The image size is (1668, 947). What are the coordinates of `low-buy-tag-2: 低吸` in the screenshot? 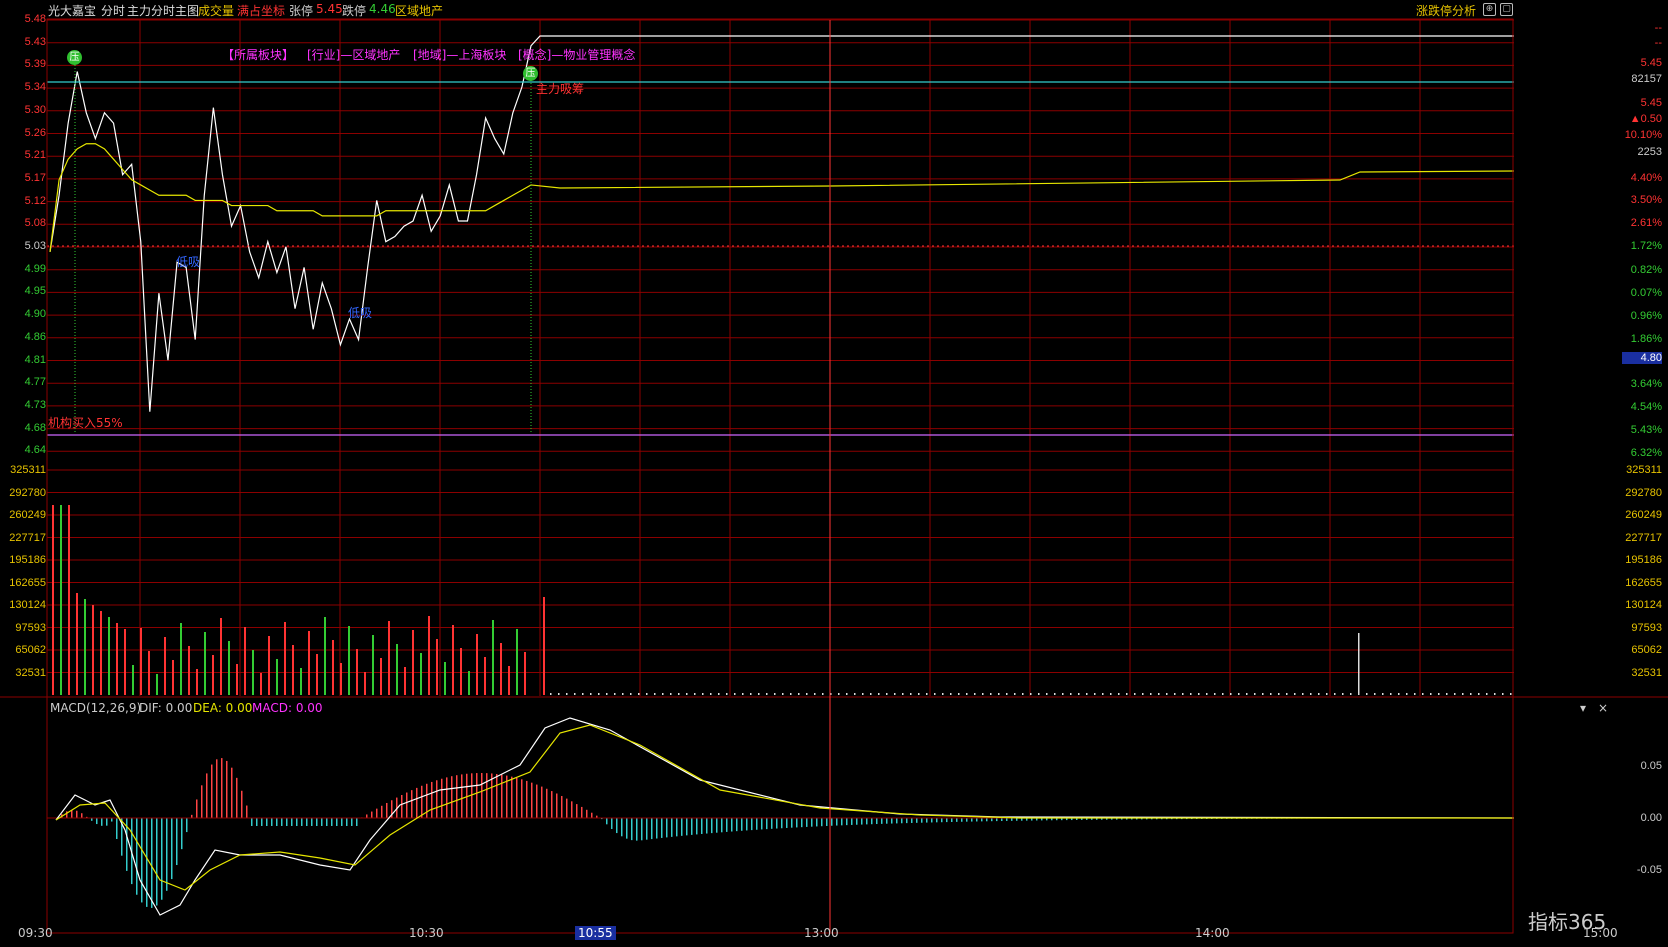 It's located at (360, 313).